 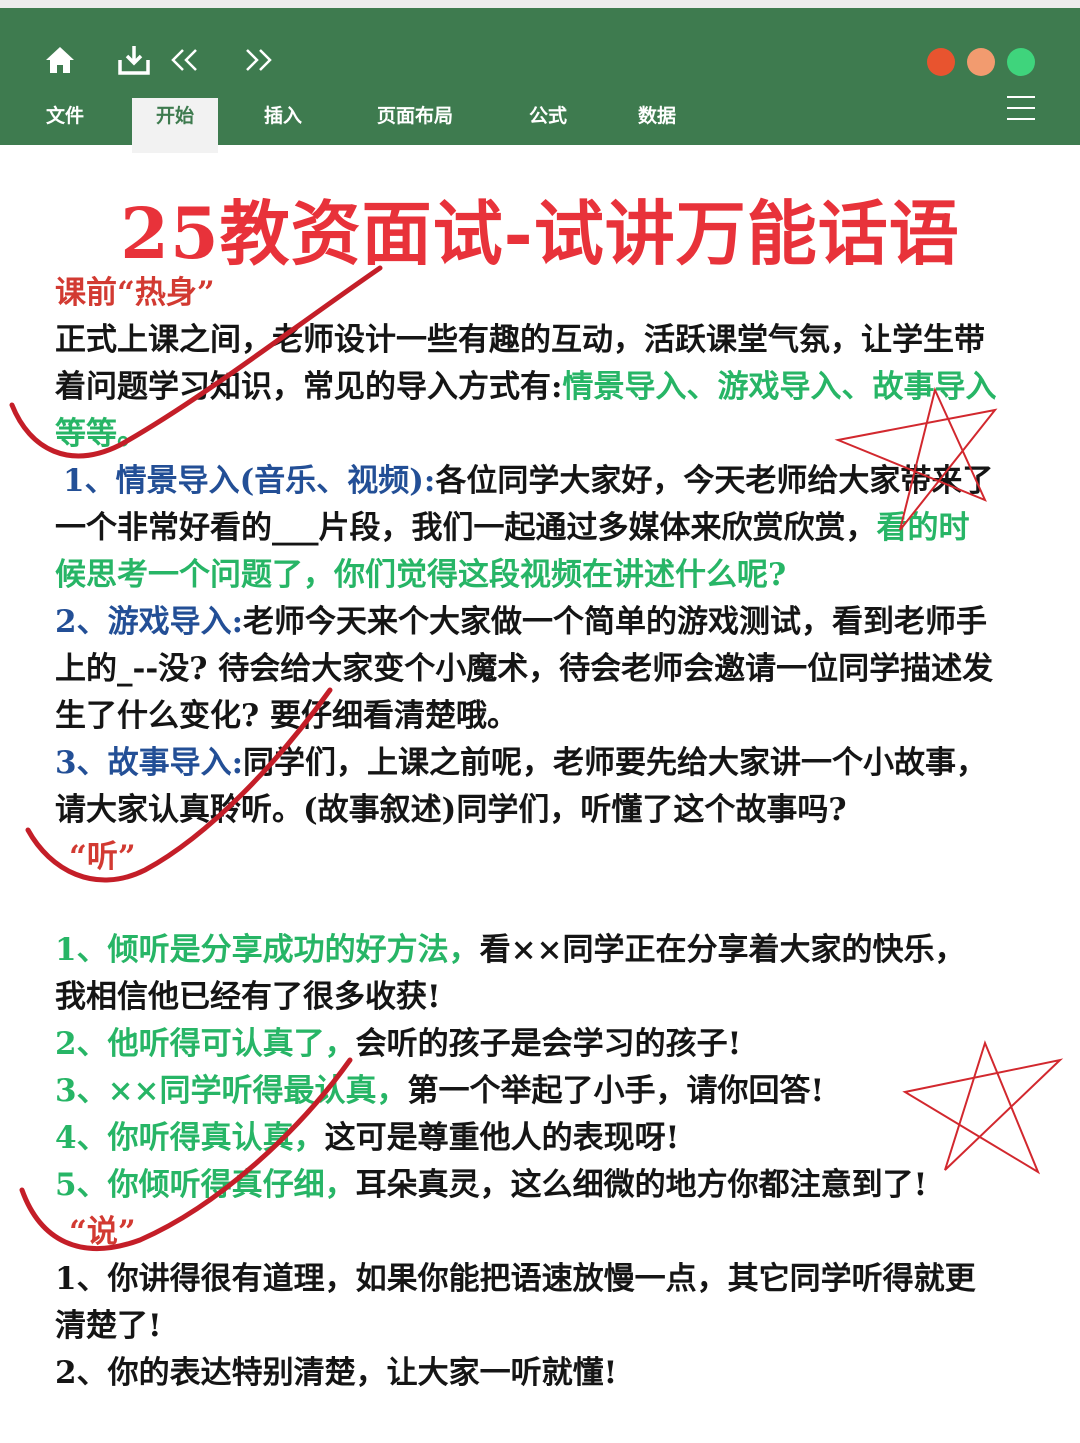 I want to click on section-heading-listen: “听”, so click(x=102, y=857).